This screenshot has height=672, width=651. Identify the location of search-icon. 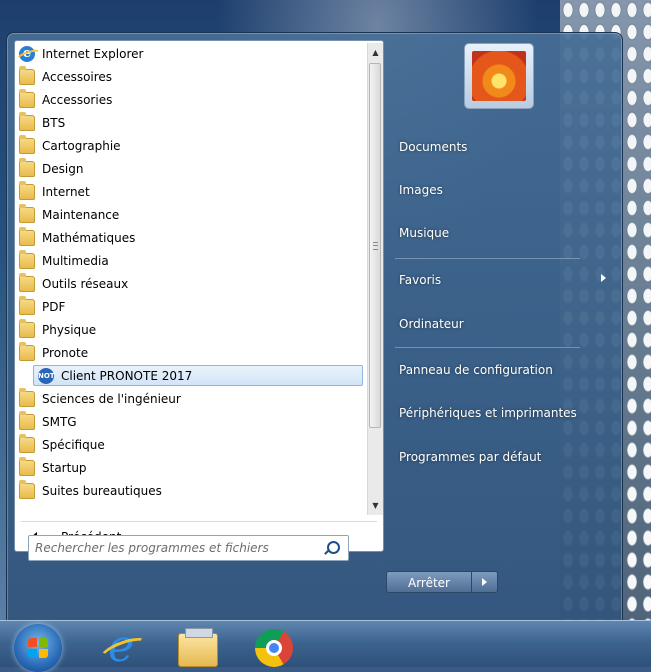
(333, 547).